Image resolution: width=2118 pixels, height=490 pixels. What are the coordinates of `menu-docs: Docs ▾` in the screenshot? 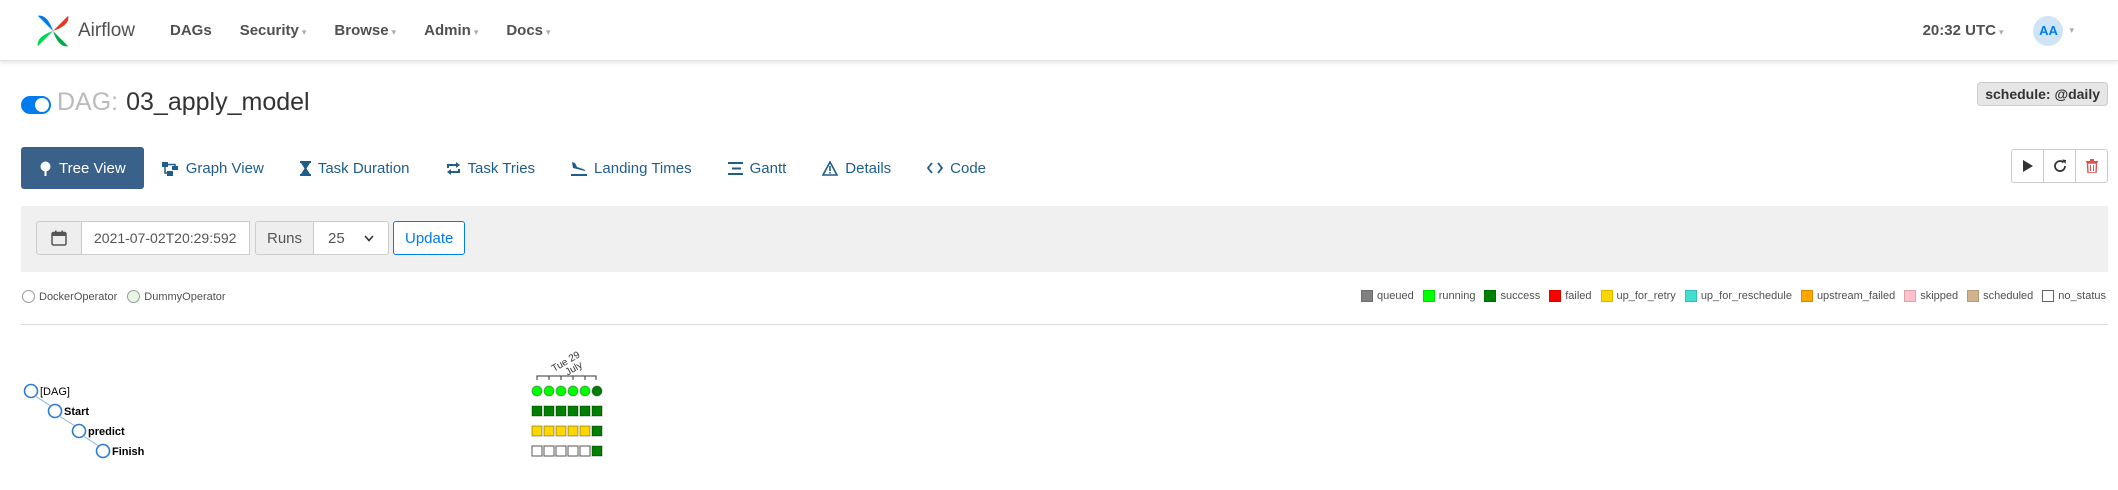 It's located at (528, 30).